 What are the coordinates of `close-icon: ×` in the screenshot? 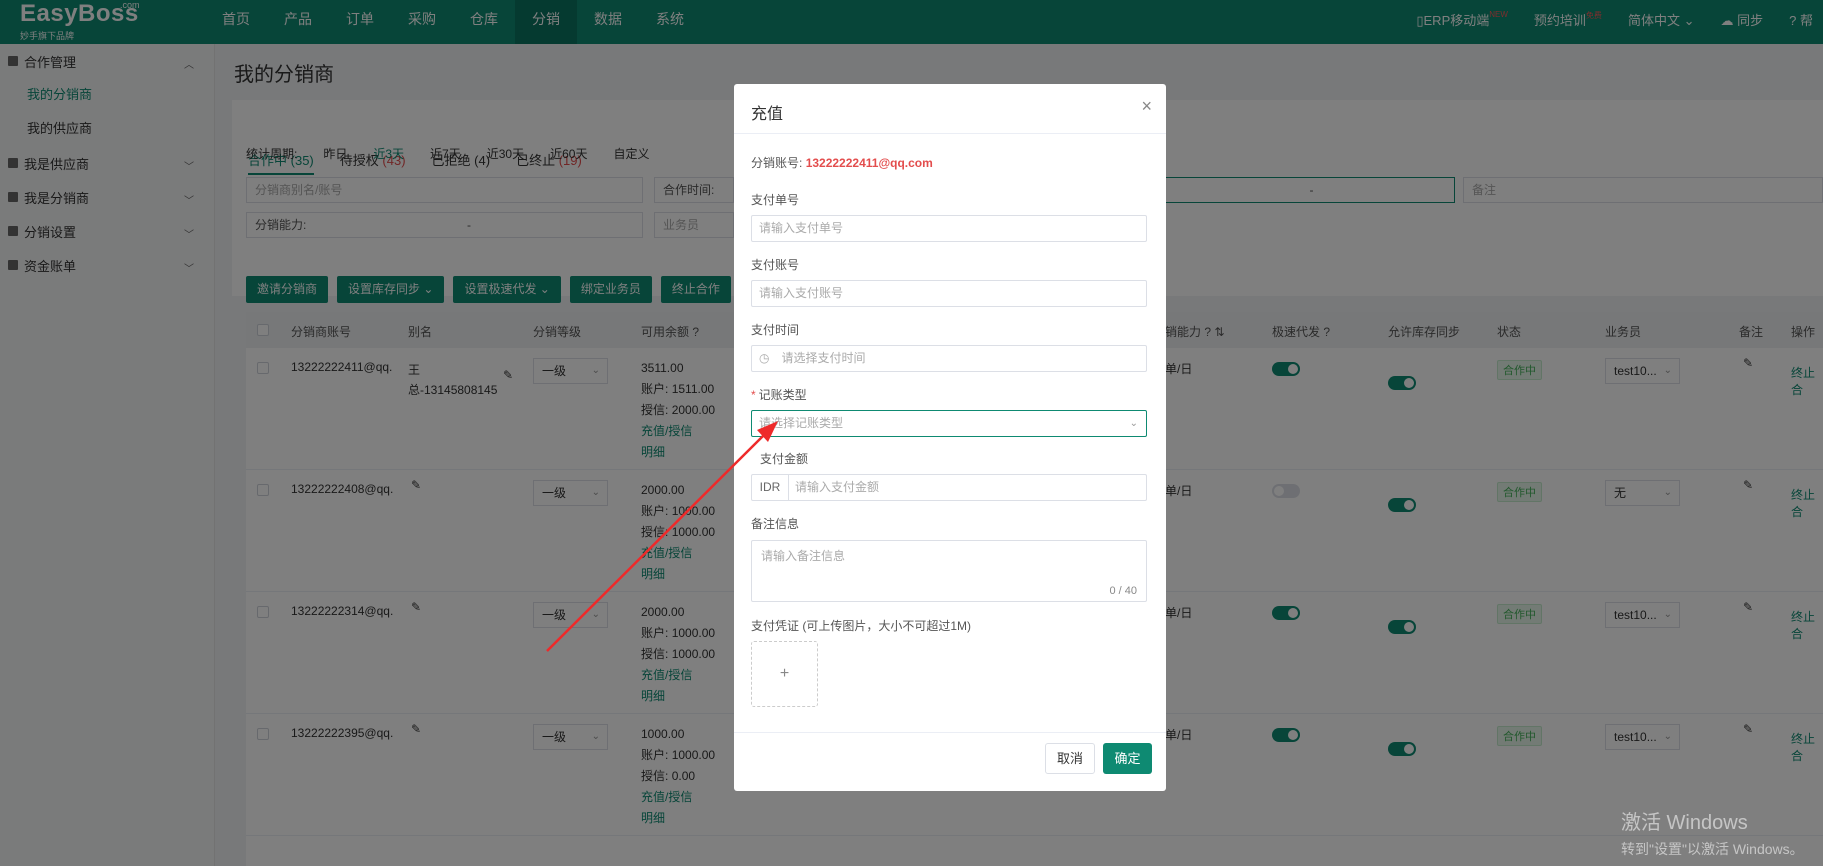 It's located at (1146, 106).